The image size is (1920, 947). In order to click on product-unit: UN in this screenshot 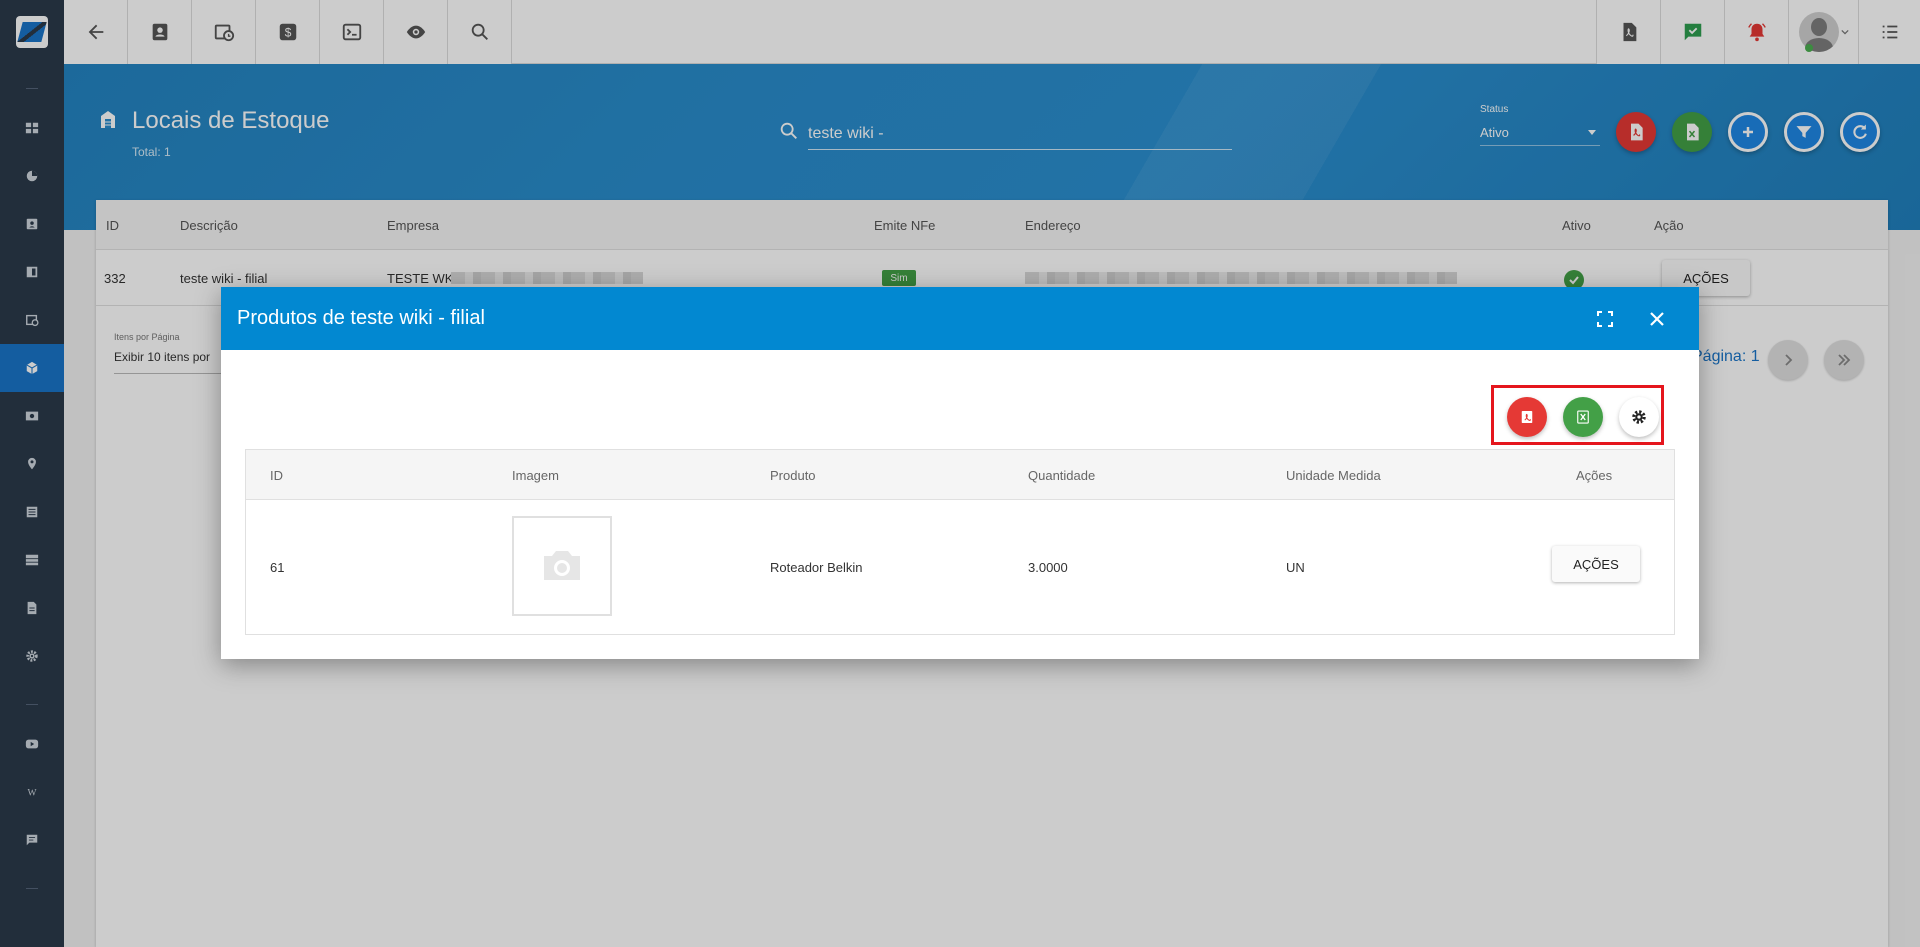, I will do `click(1295, 567)`.